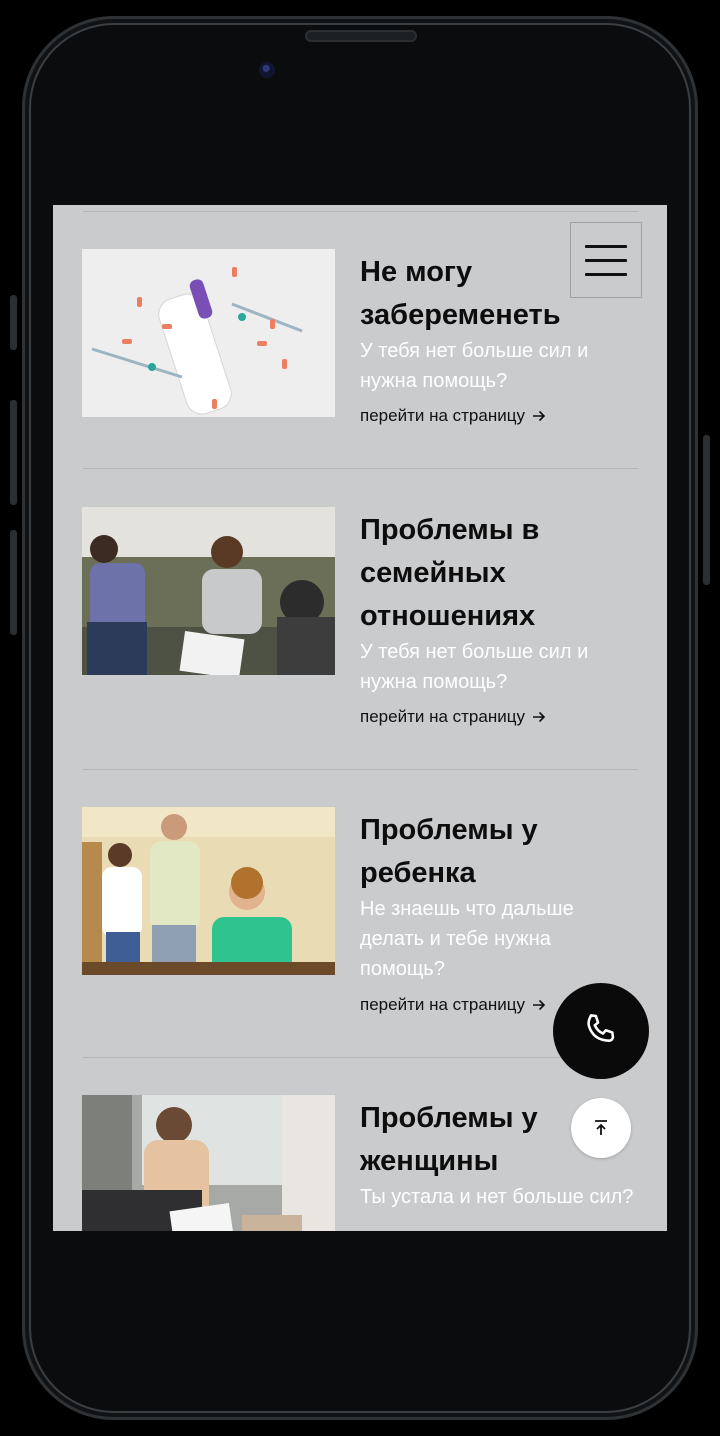 This screenshot has width=720, height=1436. I want to click on pregnancy-test-photo, so click(208, 333).